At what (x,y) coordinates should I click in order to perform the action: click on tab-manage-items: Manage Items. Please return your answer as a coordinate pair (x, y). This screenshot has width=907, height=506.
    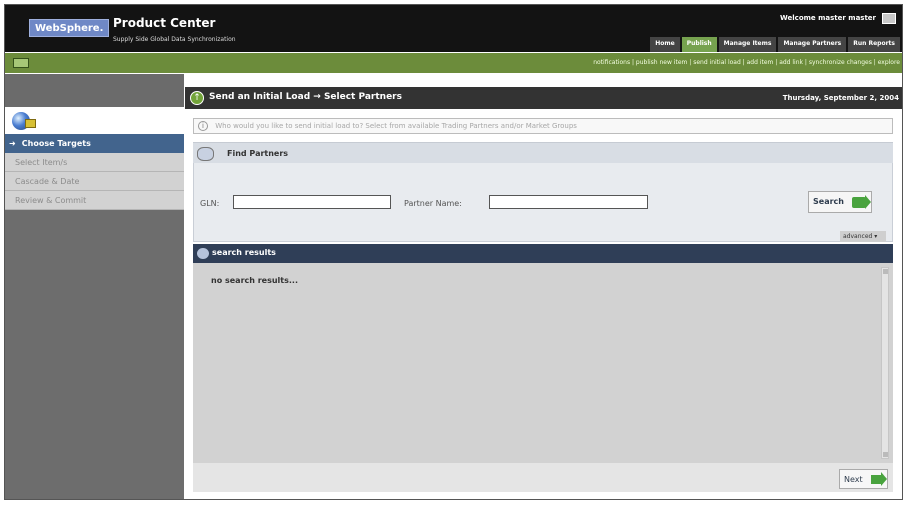
    Looking at the image, I should click on (747, 44).